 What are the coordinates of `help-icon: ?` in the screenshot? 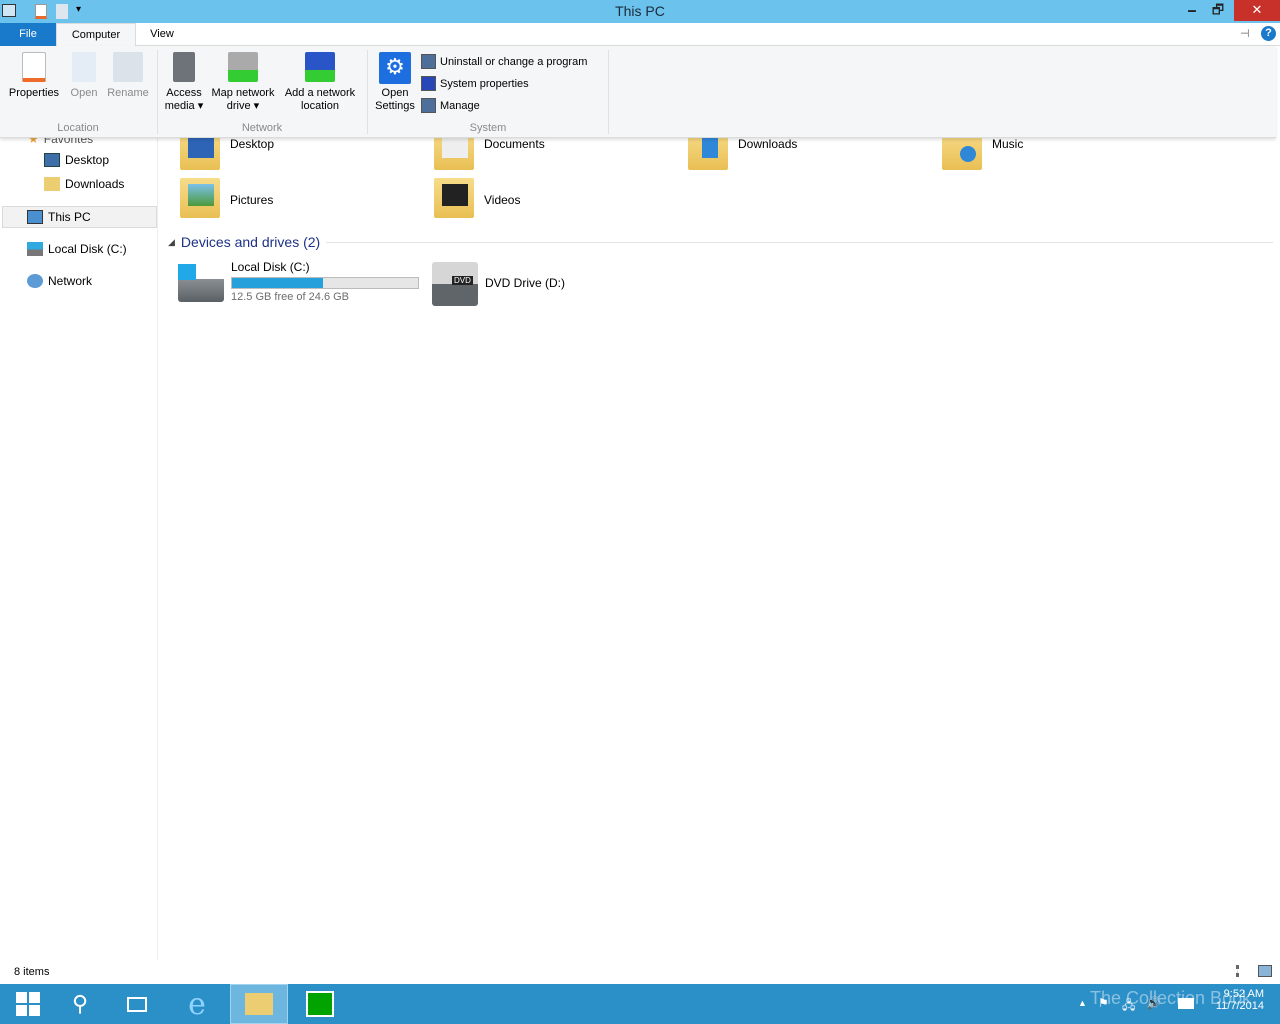 It's located at (1268, 33).